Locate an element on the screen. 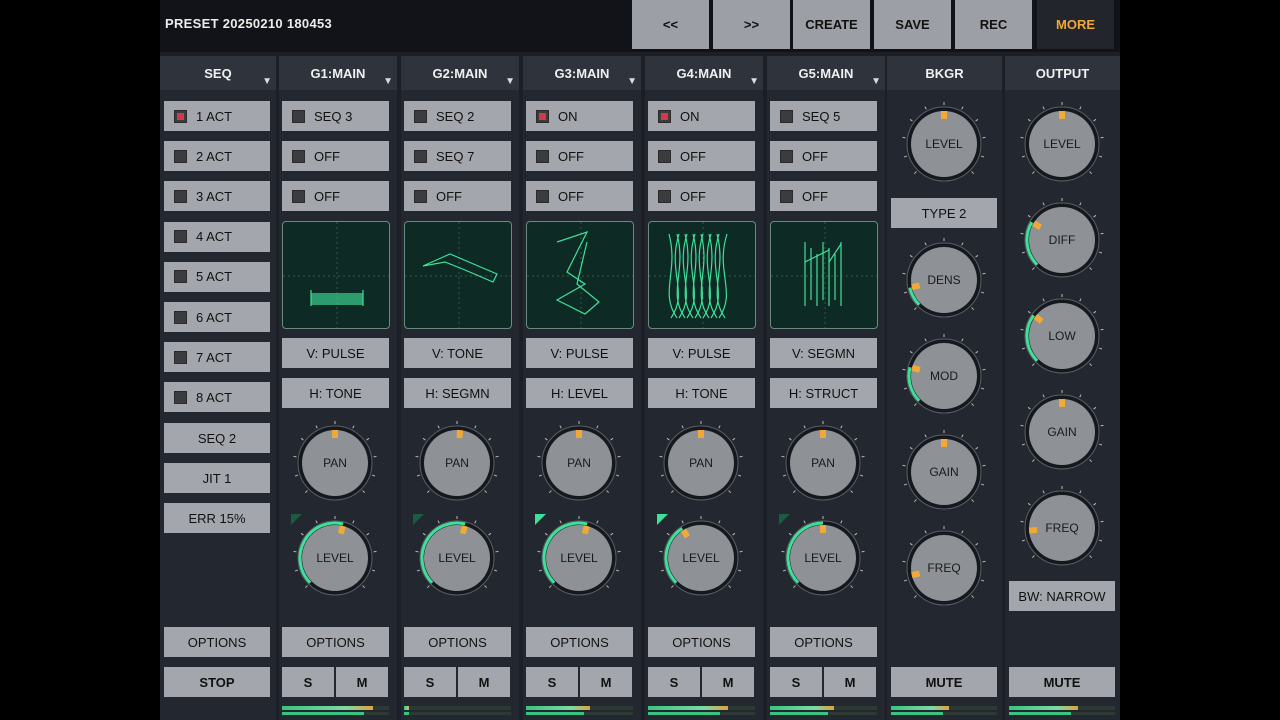  seq-act-toggle-5: 5 ACT is located at coordinates (217, 276).